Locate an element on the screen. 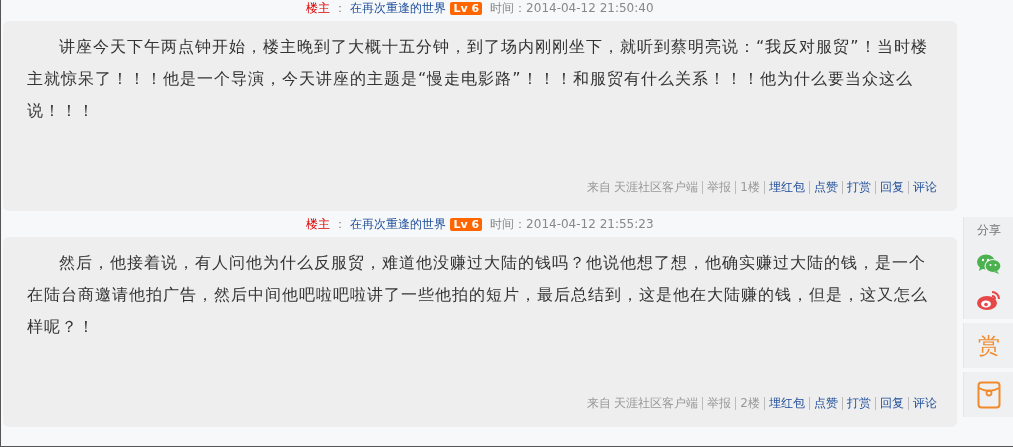  footer-text: 2楼 is located at coordinates (747, 403).